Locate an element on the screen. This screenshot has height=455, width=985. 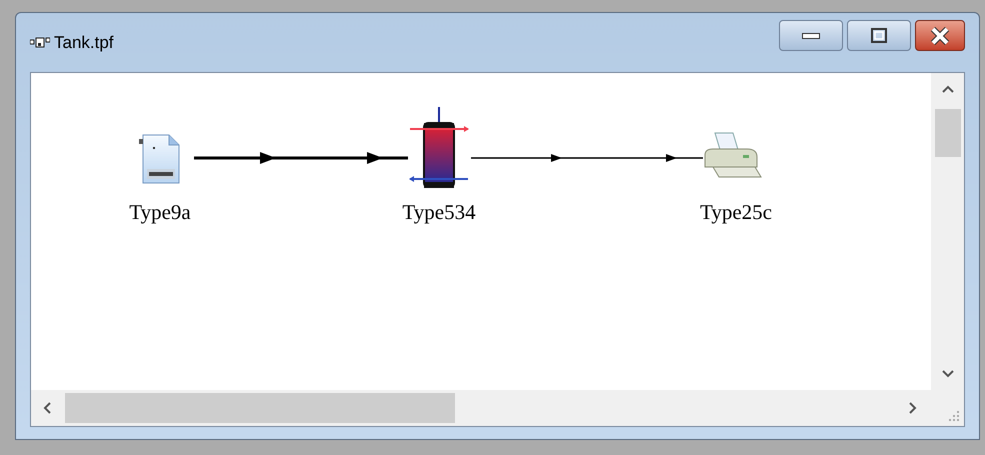
minimize-icon is located at coordinates (811, 35).